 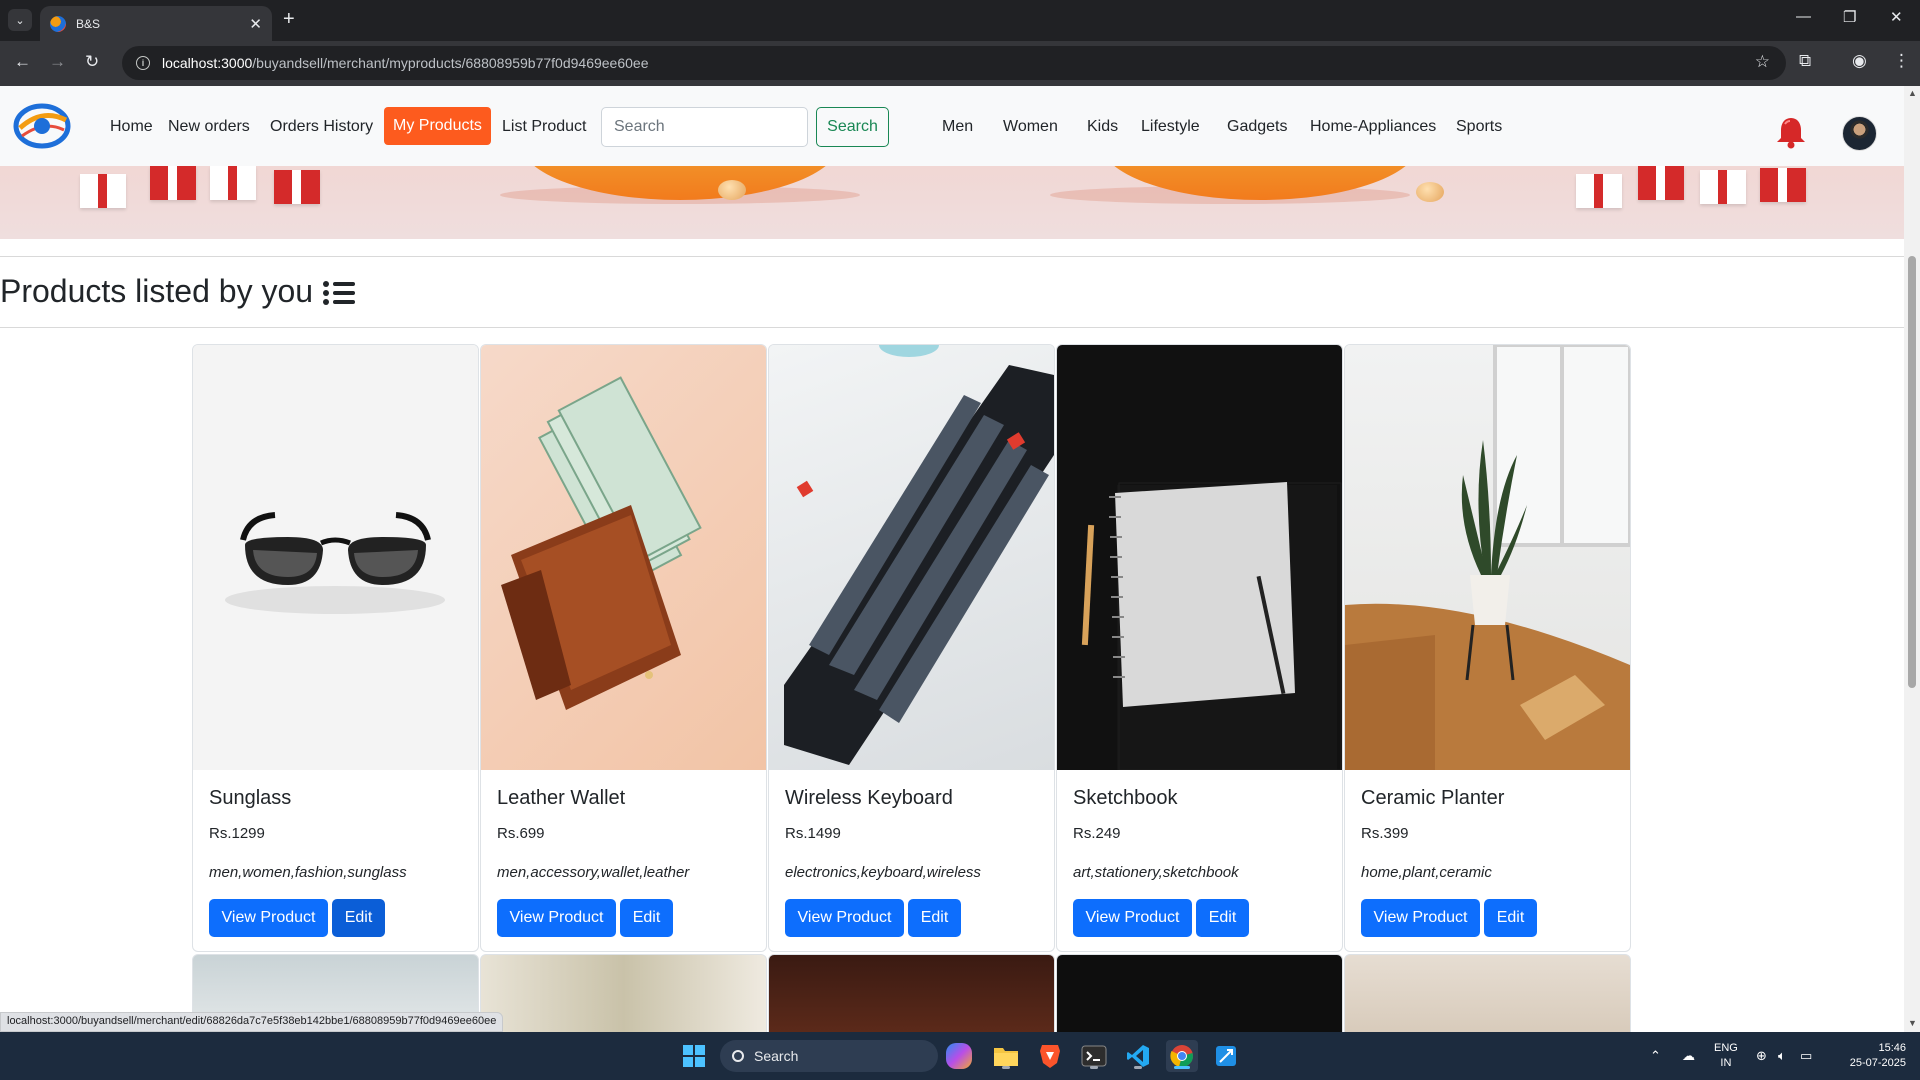 I want to click on category-gadgets: Gadgets, so click(x=1257, y=127).